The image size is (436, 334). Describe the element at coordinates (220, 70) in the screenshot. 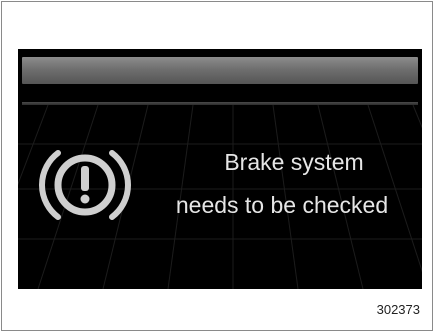

I see `status-bar` at that location.